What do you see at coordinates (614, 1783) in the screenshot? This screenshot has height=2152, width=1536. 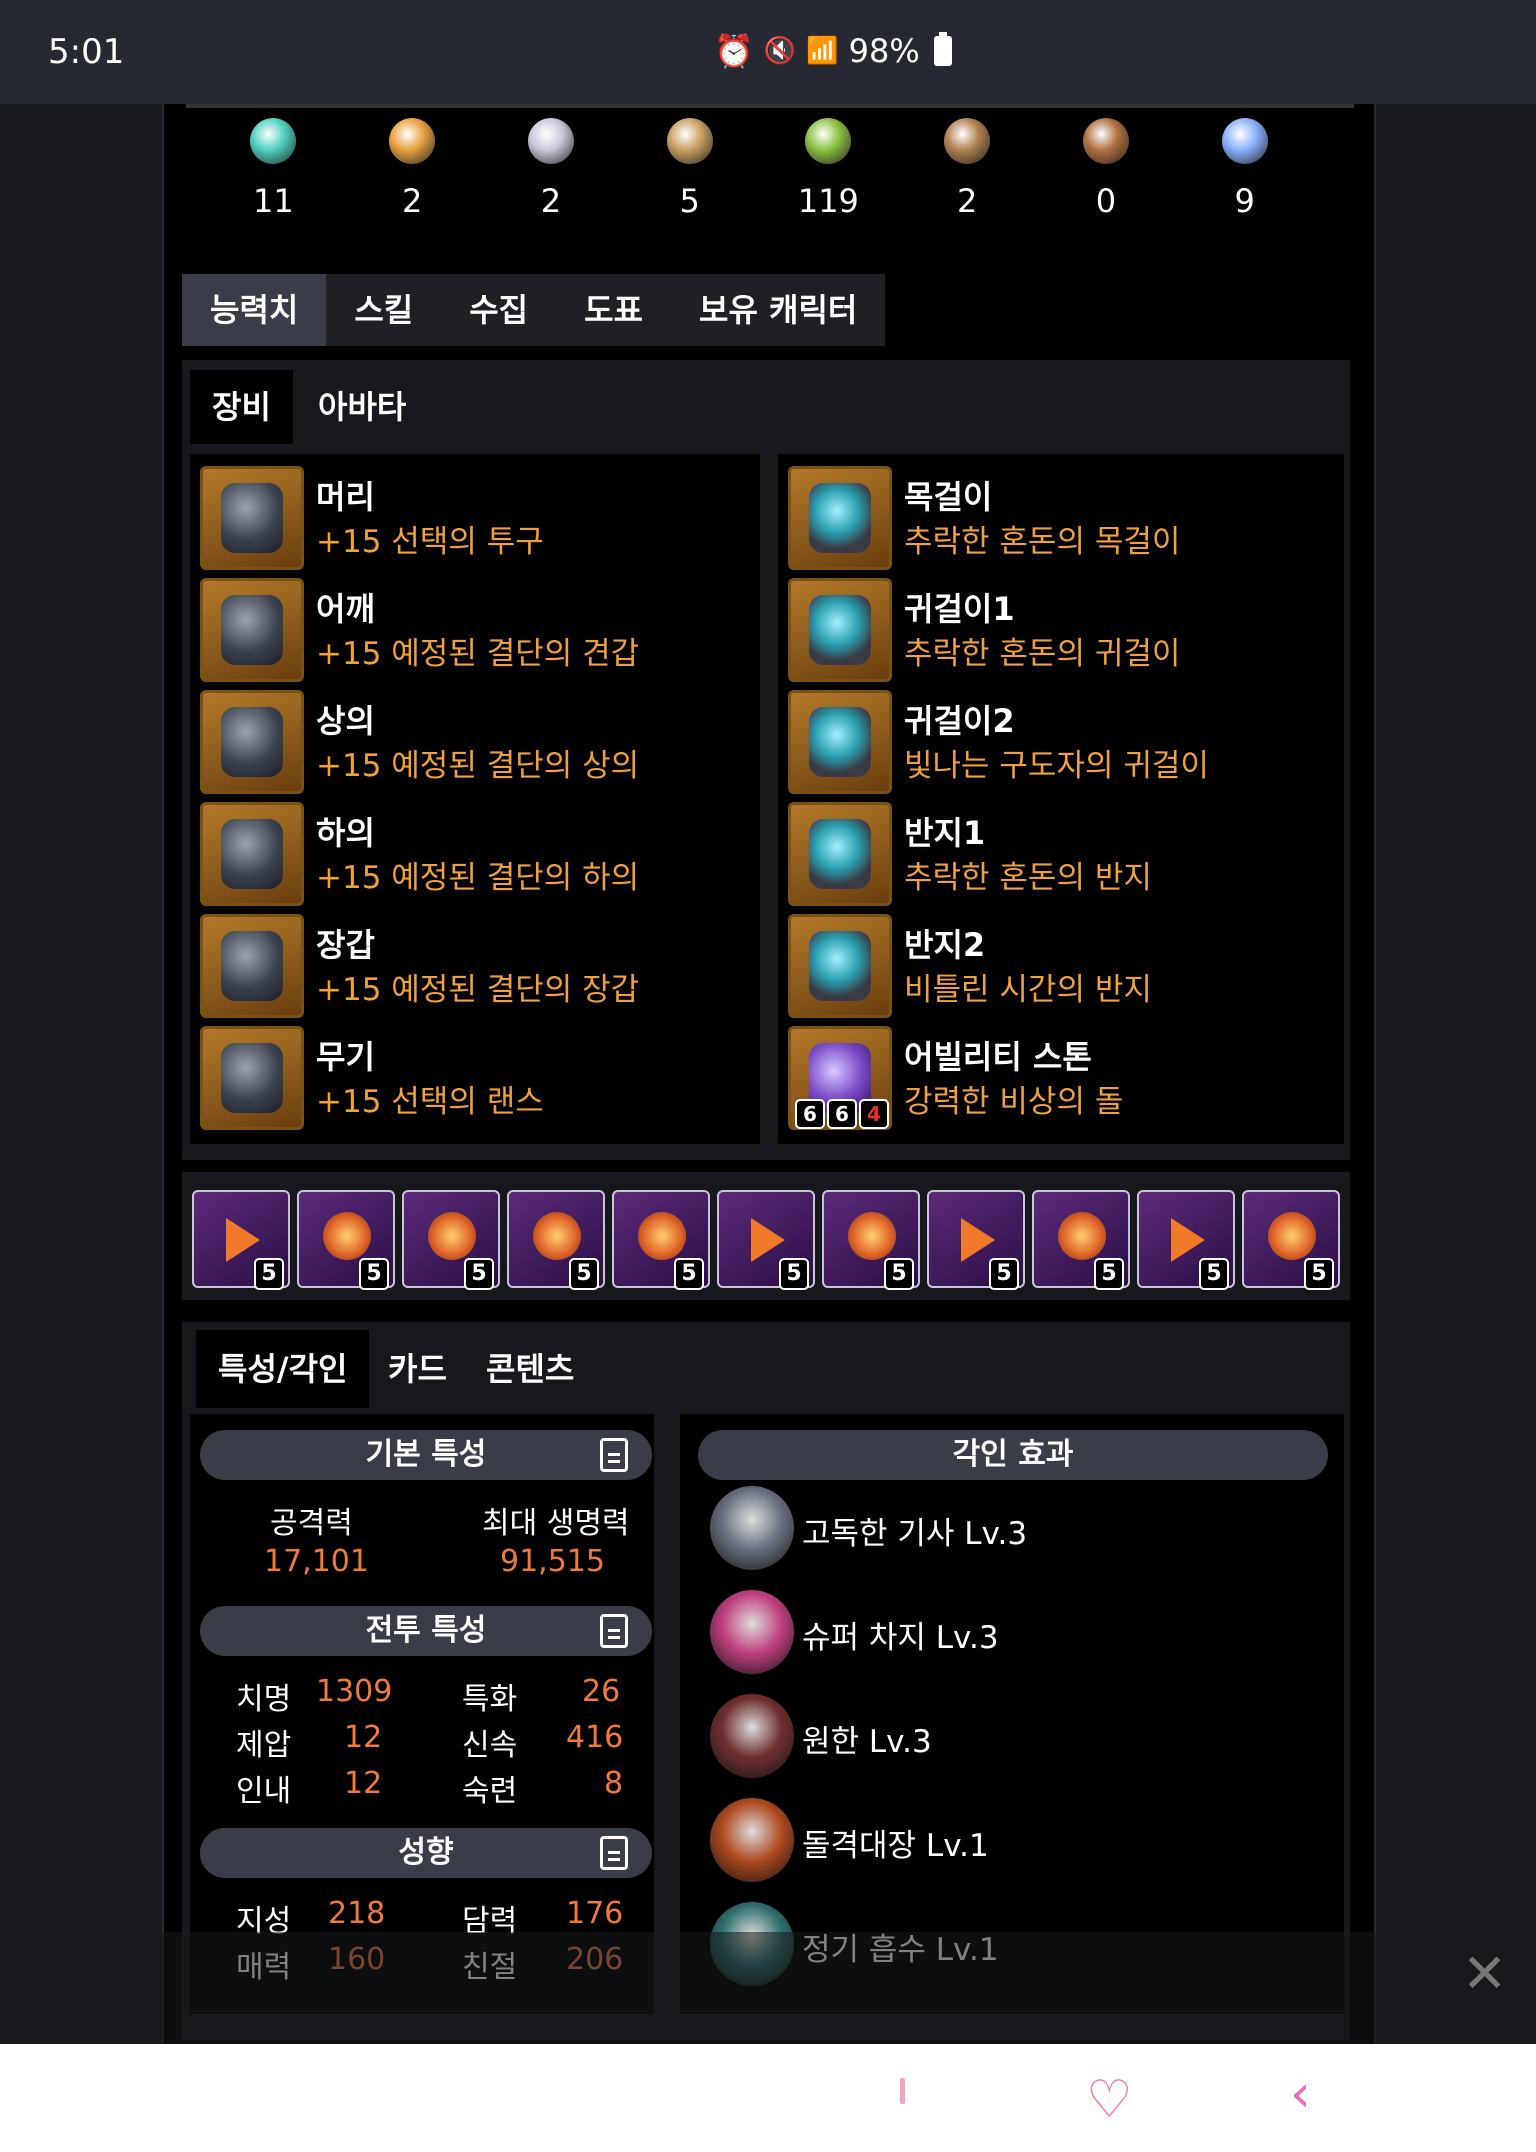 I see `stat-value: 8` at bounding box center [614, 1783].